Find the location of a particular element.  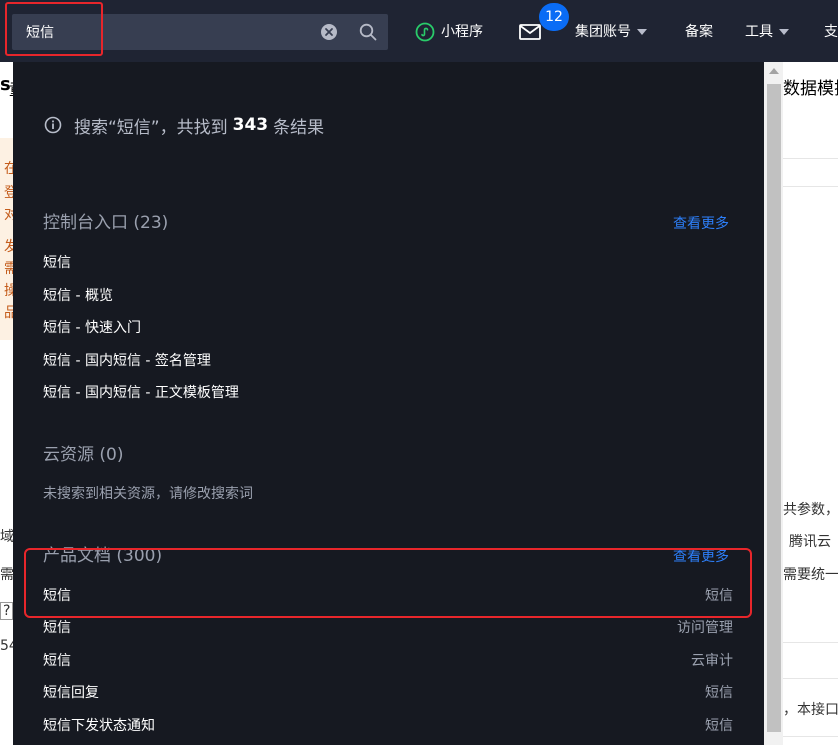

page-left-fragment: ? is located at coordinates (7, 611).